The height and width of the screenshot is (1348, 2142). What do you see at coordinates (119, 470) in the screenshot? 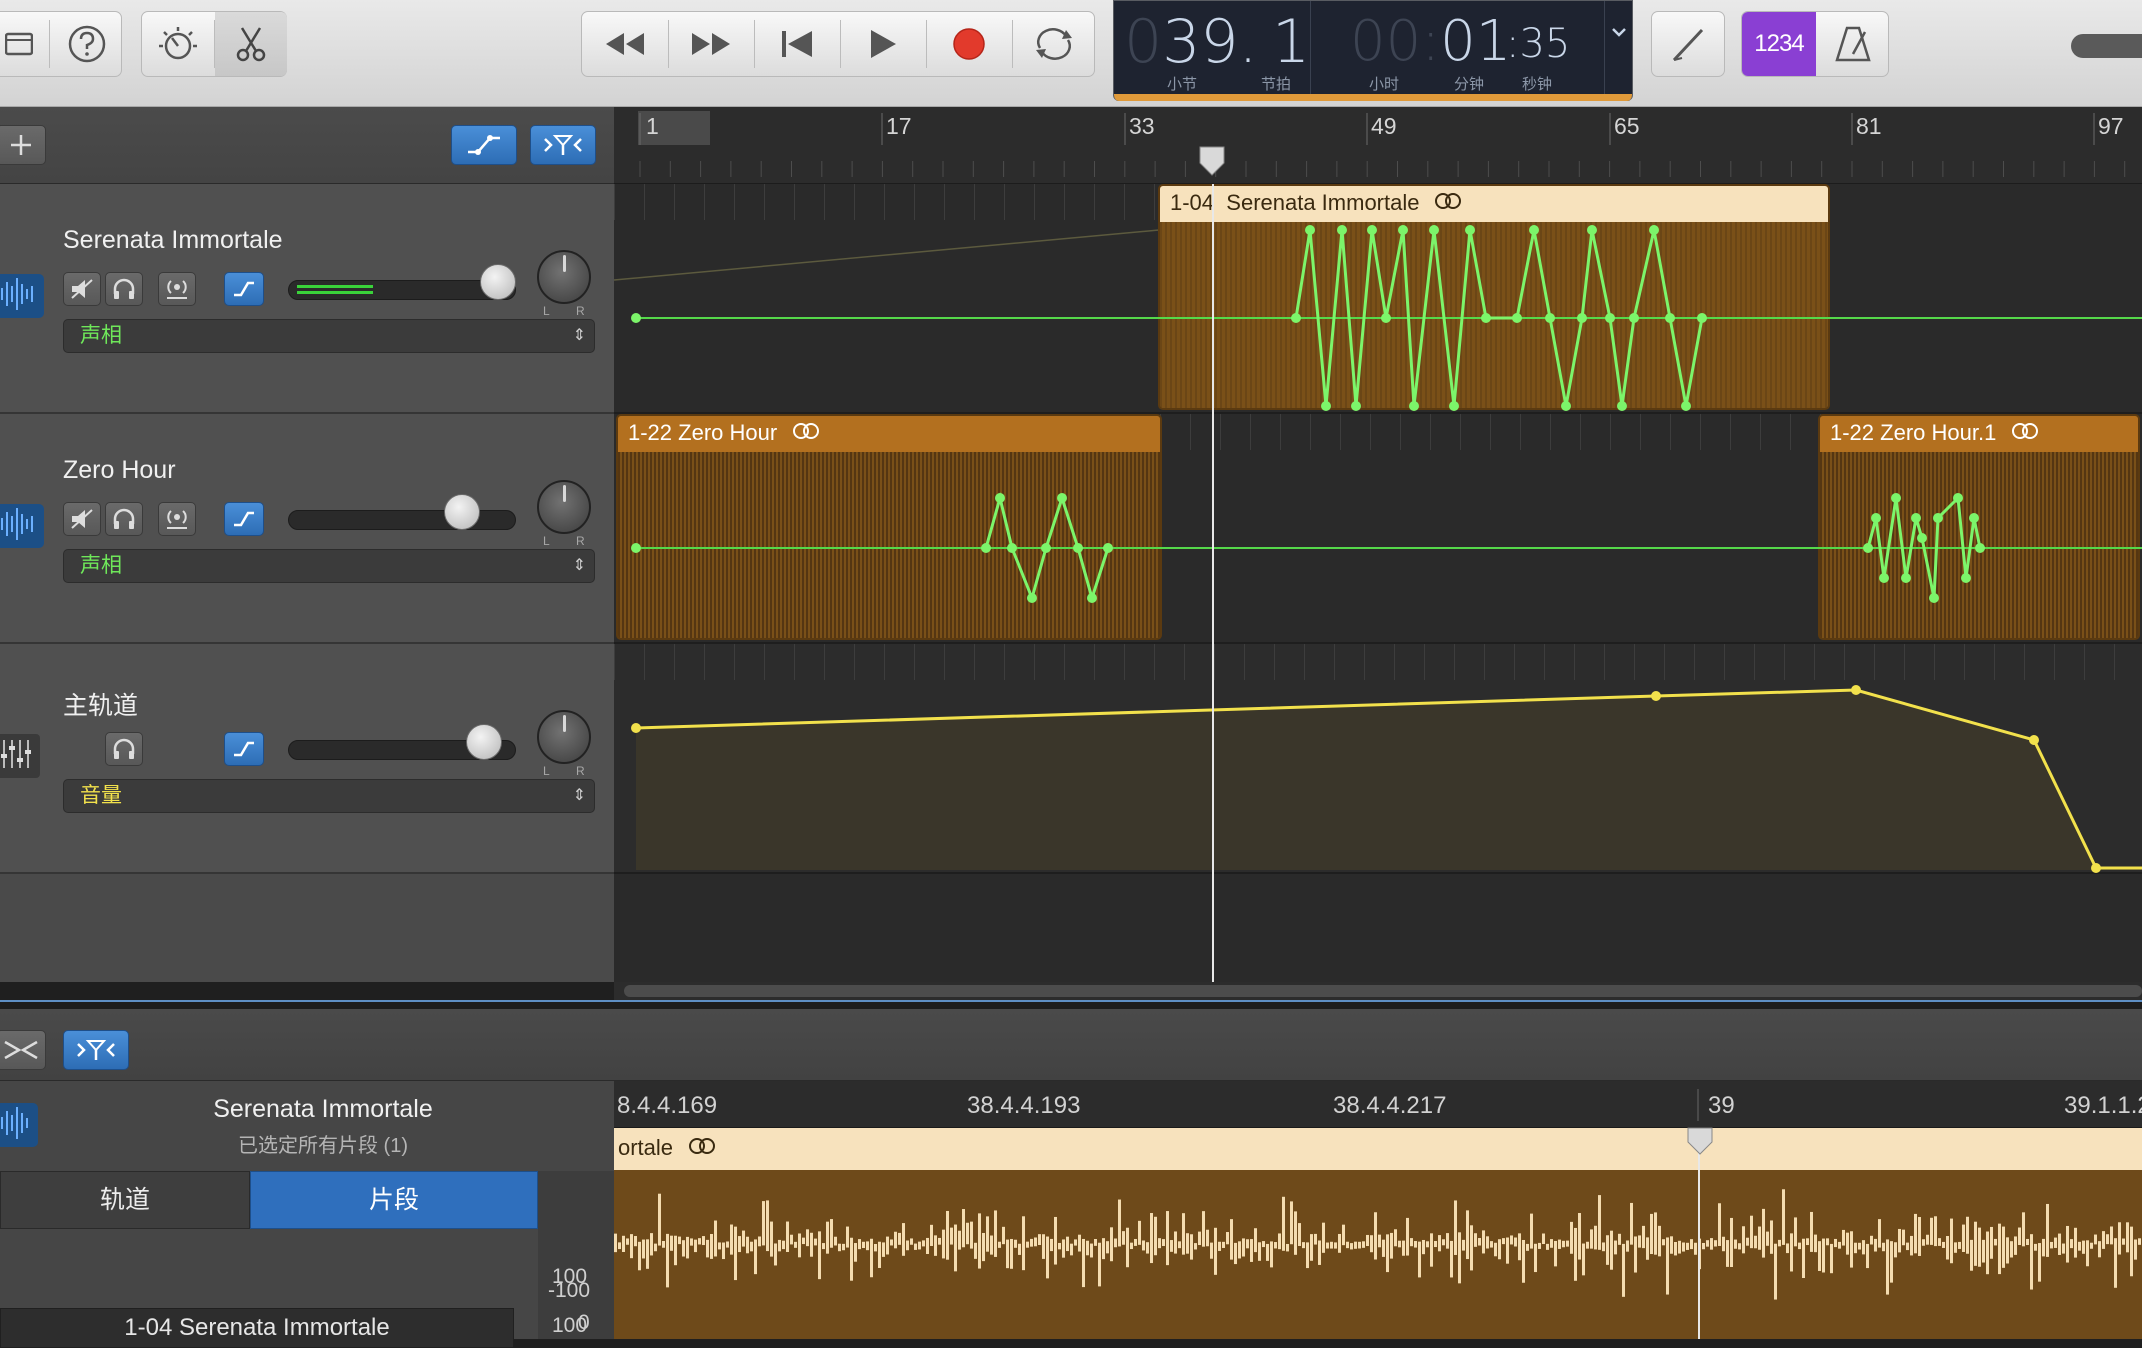
I see `track-name: Zero Hour` at bounding box center [119, 470].